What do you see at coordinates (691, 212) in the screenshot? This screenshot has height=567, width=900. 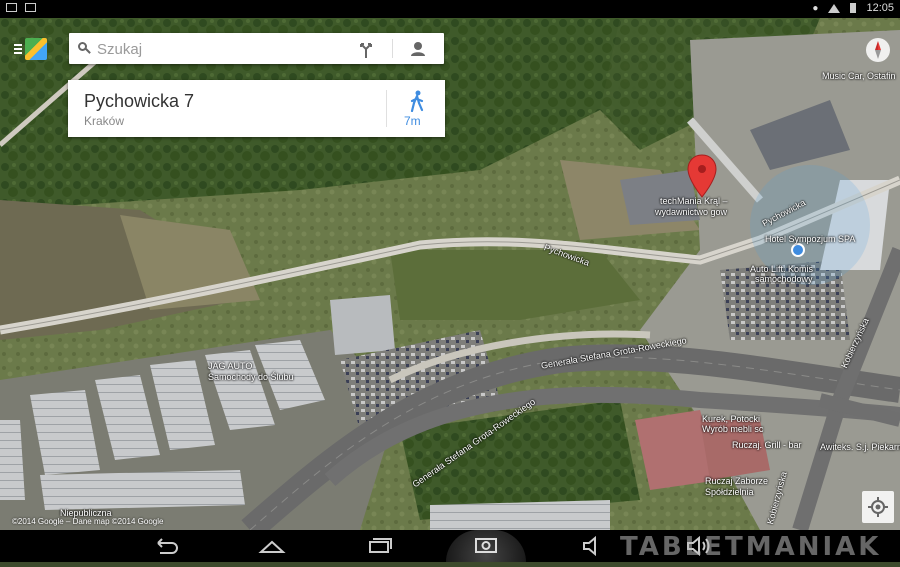 I see `poi-label-wydawnictwo: wydawnictwo gow` at bounding box center [691, 212].